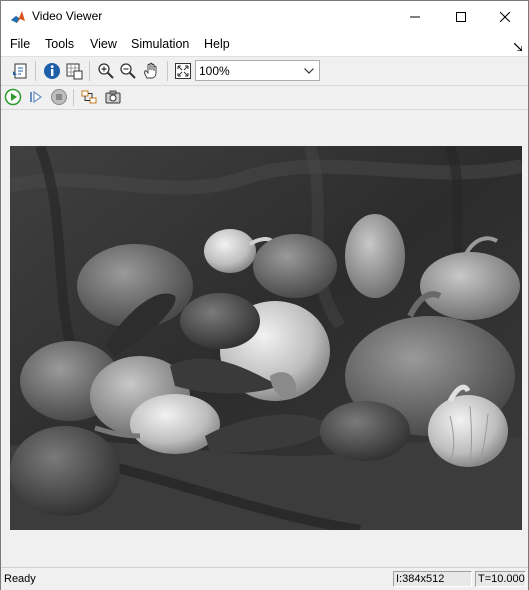 The height and width of the screenshot is (590, 529). I want to click on snapshot-camera-icon, so click(113, 97).